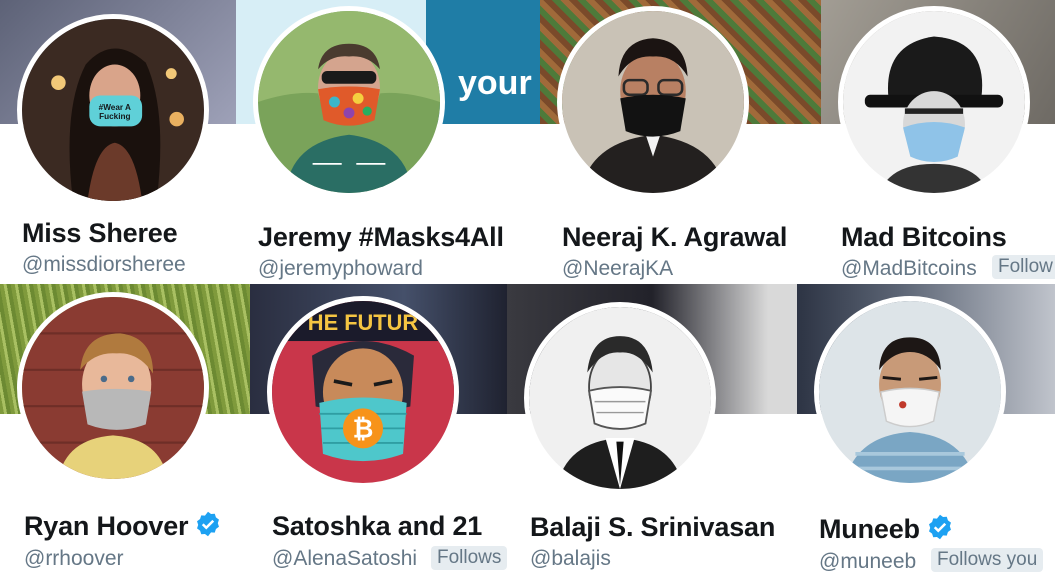 This screenshot has width=1055, height=584. I want to click on profile-name: Balaji S. Srinivasan, so click(652, 527).